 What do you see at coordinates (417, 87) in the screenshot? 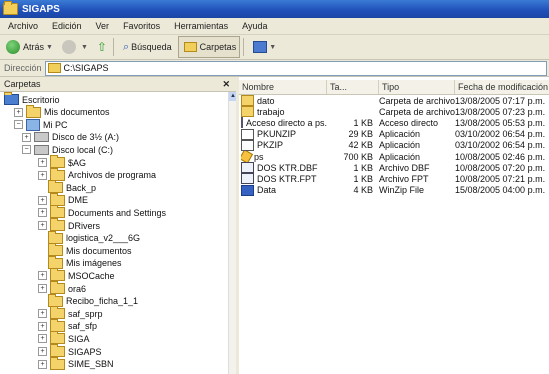
I see `column-type: Tipo` at bounding box center [417, 87].